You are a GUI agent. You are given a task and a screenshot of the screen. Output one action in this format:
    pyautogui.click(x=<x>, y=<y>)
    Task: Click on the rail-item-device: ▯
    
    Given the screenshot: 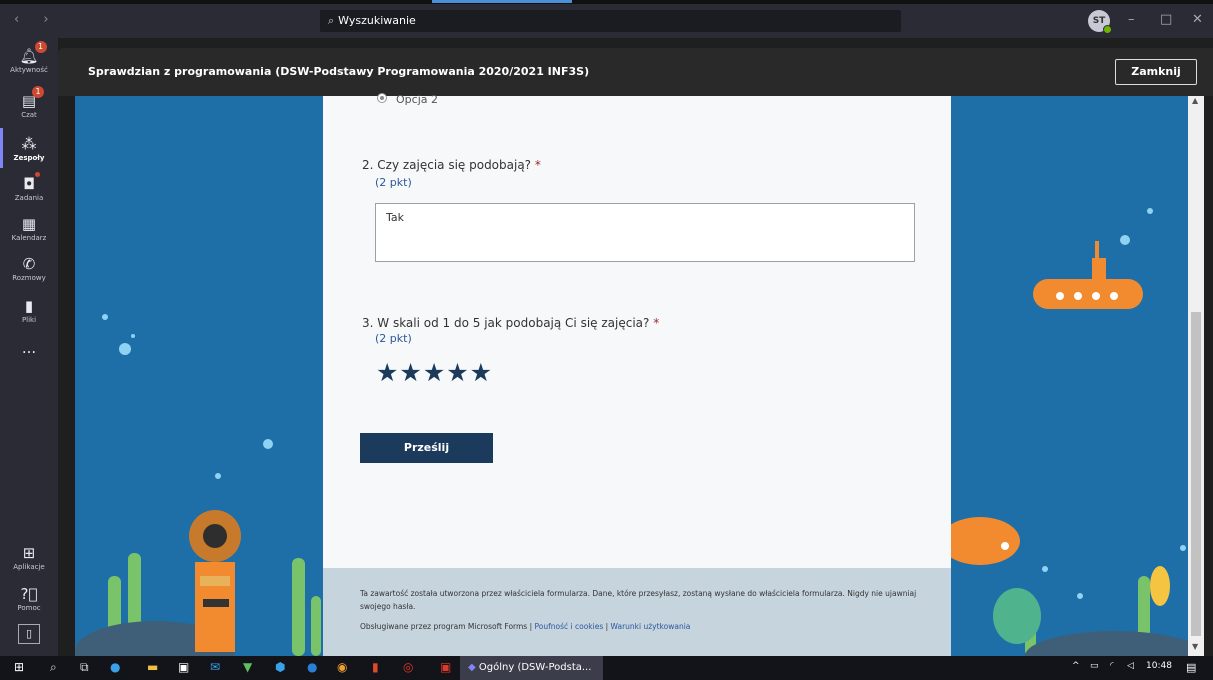 What is the action you would take?
    pyautogui.click(x=29, y=633)
    